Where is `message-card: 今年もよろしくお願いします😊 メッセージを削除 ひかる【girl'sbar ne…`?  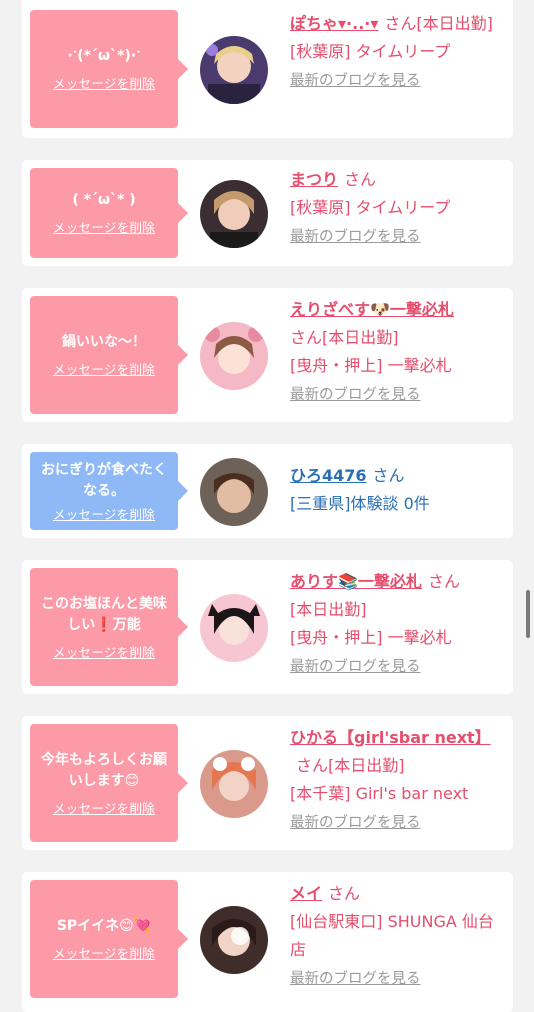
message-card: 今年もよろしくお願いします😊 メッセージを削除 ひかる【girl'sbar ne… is located at coordinates (267, 783).